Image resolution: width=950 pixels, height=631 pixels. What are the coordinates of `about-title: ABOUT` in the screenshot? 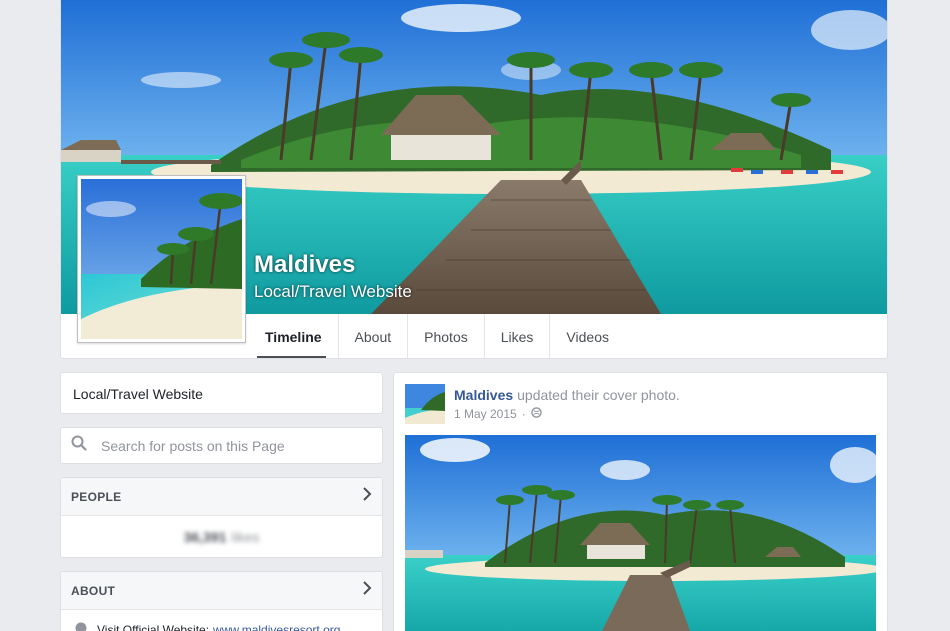 It's located at (93, 590).